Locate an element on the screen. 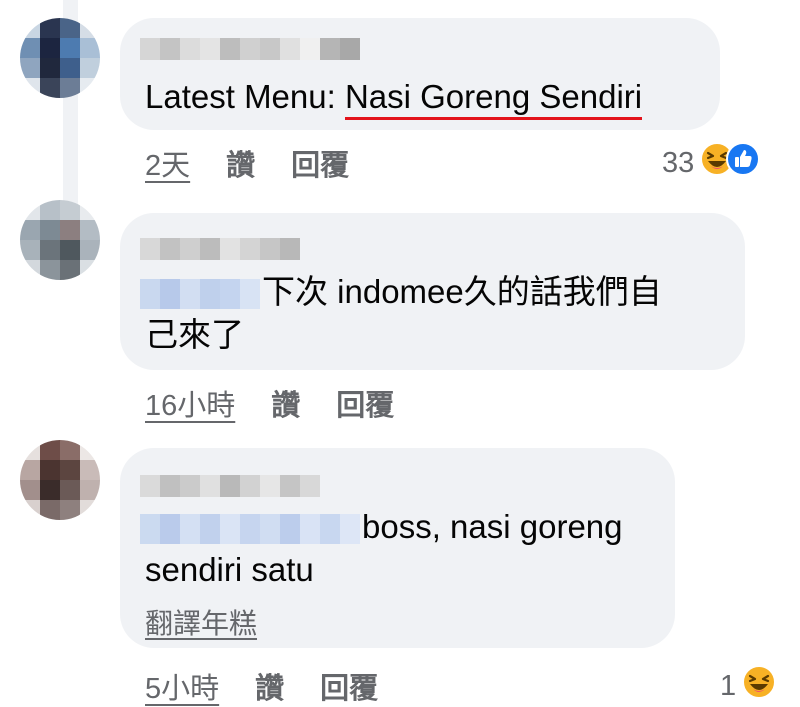  translate-link: 翻譯年糕 is located at coordinates (201, 622).